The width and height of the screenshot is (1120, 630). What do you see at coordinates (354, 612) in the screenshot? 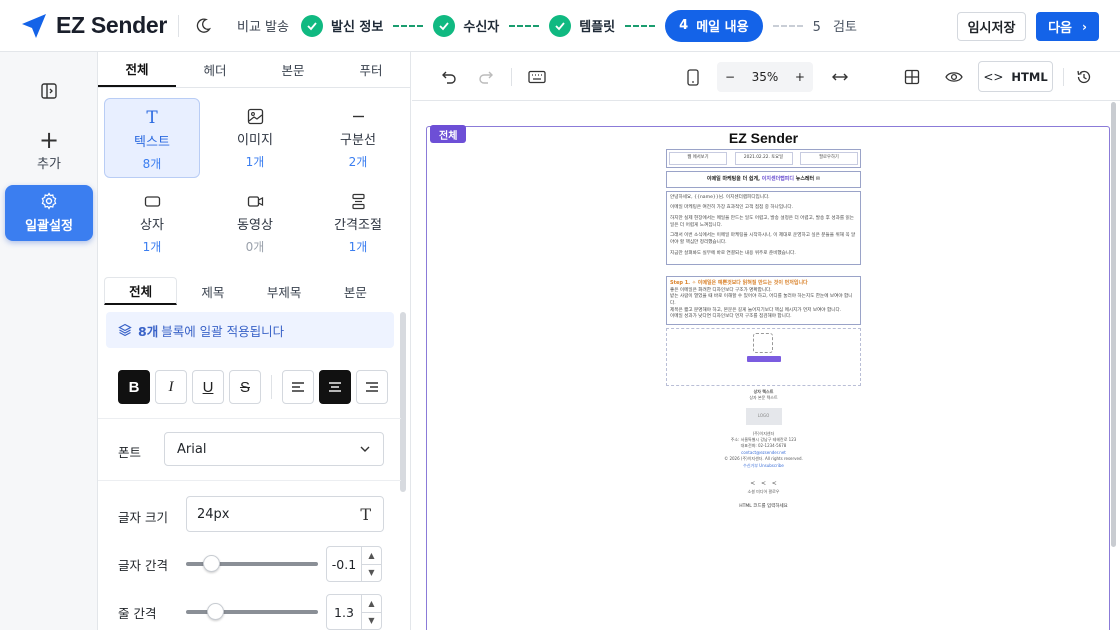
I see `line-height-stepper: 1.3 ▲ ▼` at bounding box center [354, 612].